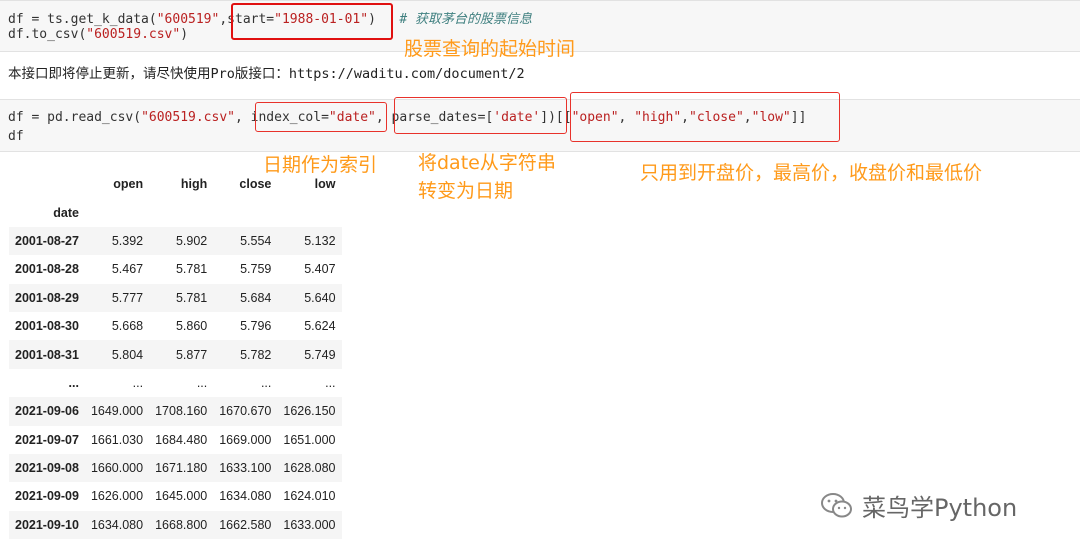 The width and height of the screenshot is (1080, 555). Describe the element at coordinates (245, 439) in the screenshot. I see `table-cell: 1669.000` at that location.